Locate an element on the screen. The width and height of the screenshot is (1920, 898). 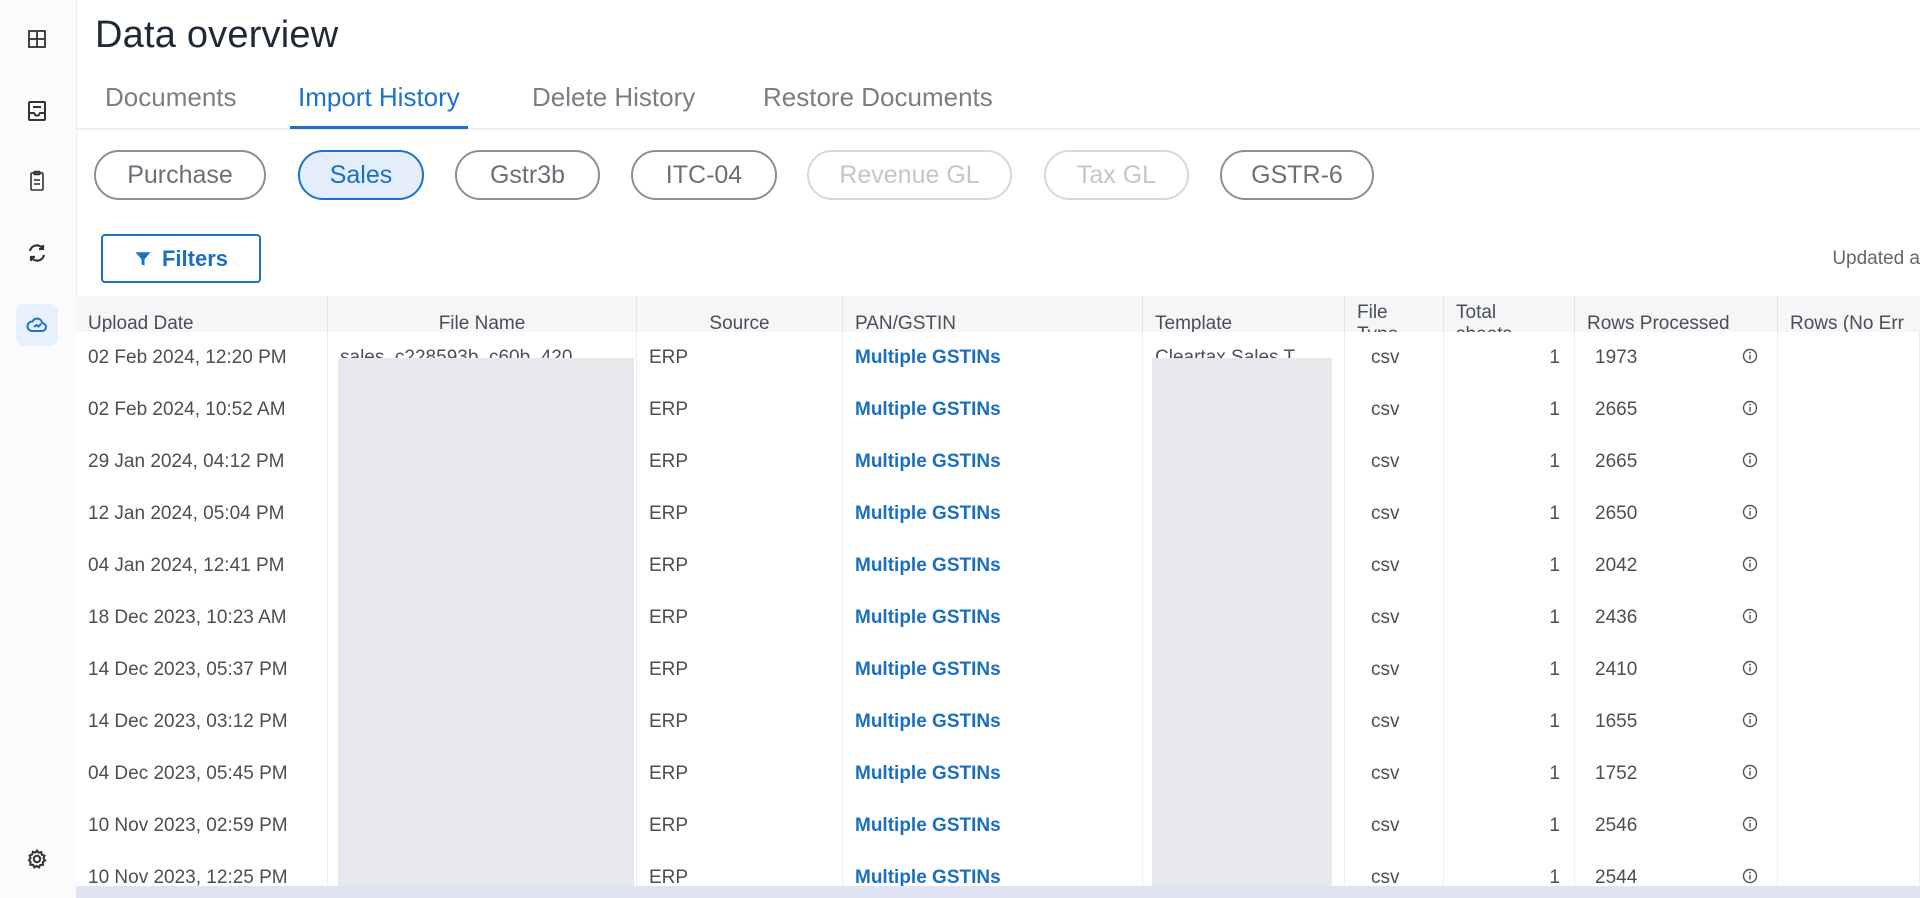
tab-restore-documents: Restore Documents is located at coordinates (878, 104).